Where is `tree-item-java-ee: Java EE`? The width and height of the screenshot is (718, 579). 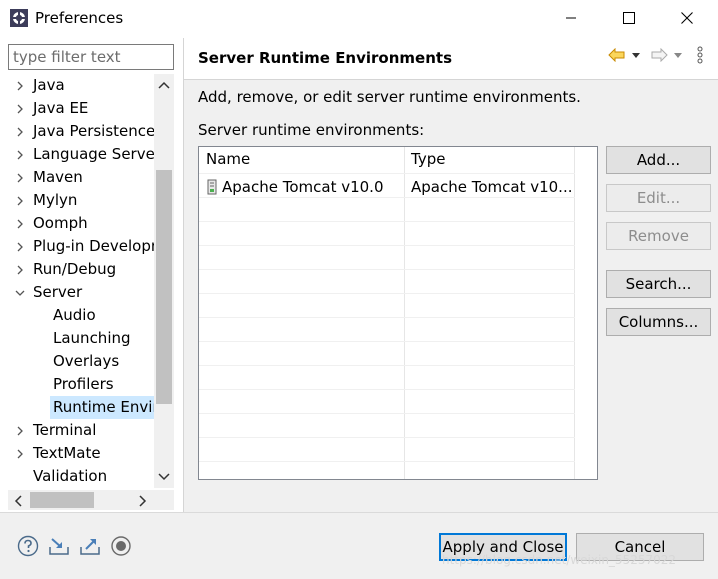
tree-item-java-ee: Java EE is located at coordinates (81, 108).